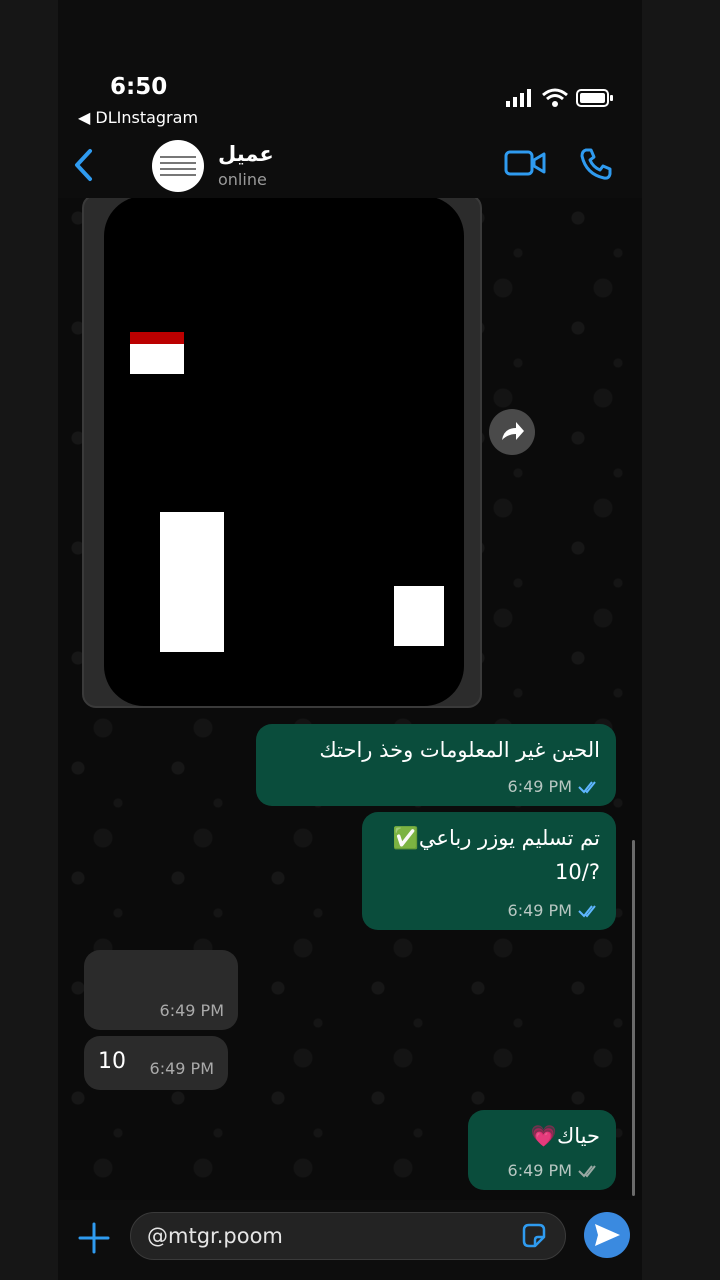 Image resolution: width=720 pixels, height=1280 pixels. I want to click on message-text: حياك💗, so click(565, 1136).